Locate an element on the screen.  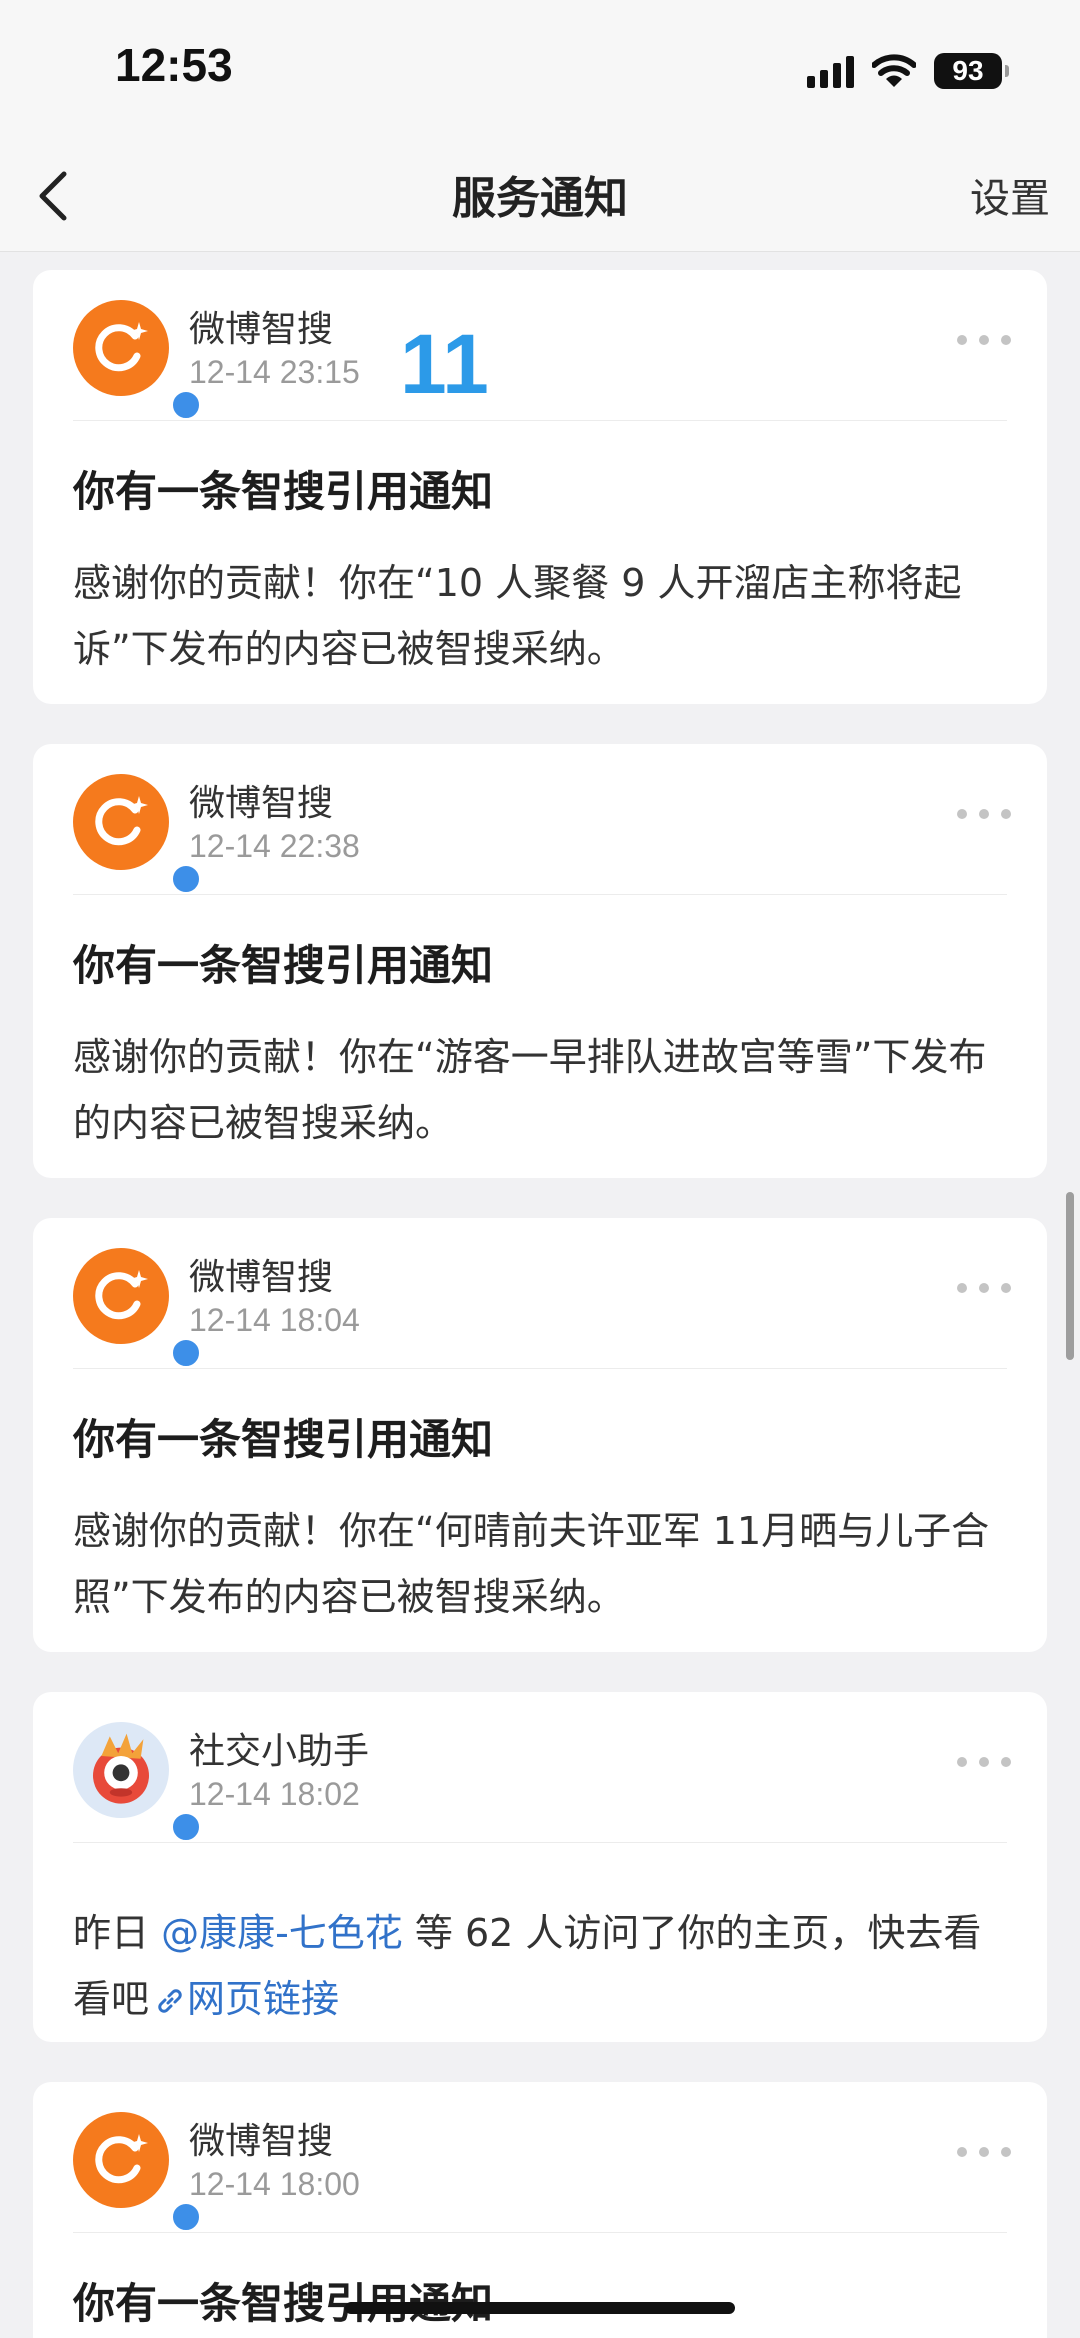
settings-button: 设置 is located at coordinates (1010, 195).